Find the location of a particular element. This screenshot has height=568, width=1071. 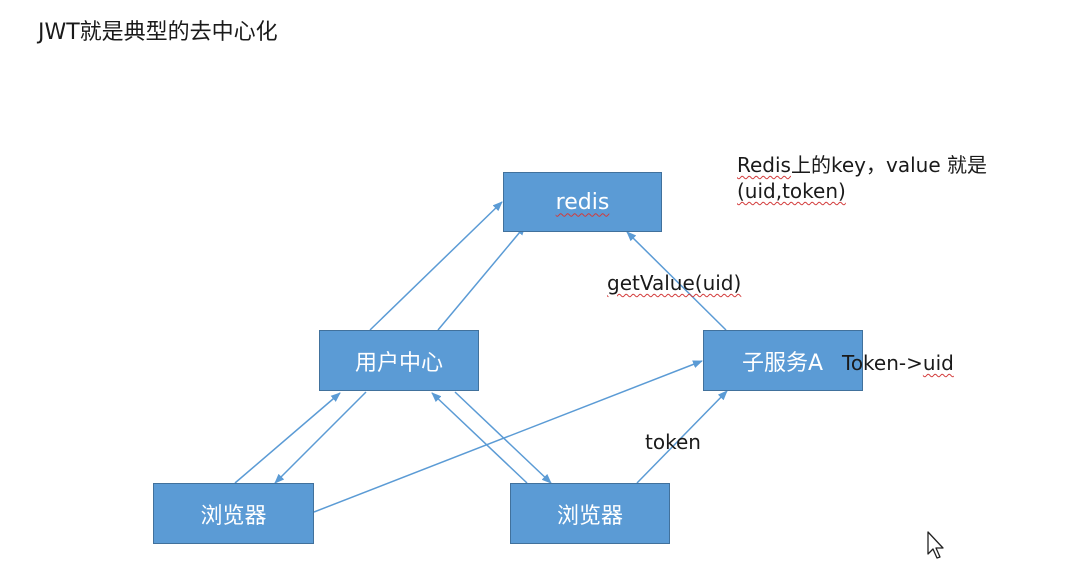

node-redis-label: redis is located at coordinates (582, 202).